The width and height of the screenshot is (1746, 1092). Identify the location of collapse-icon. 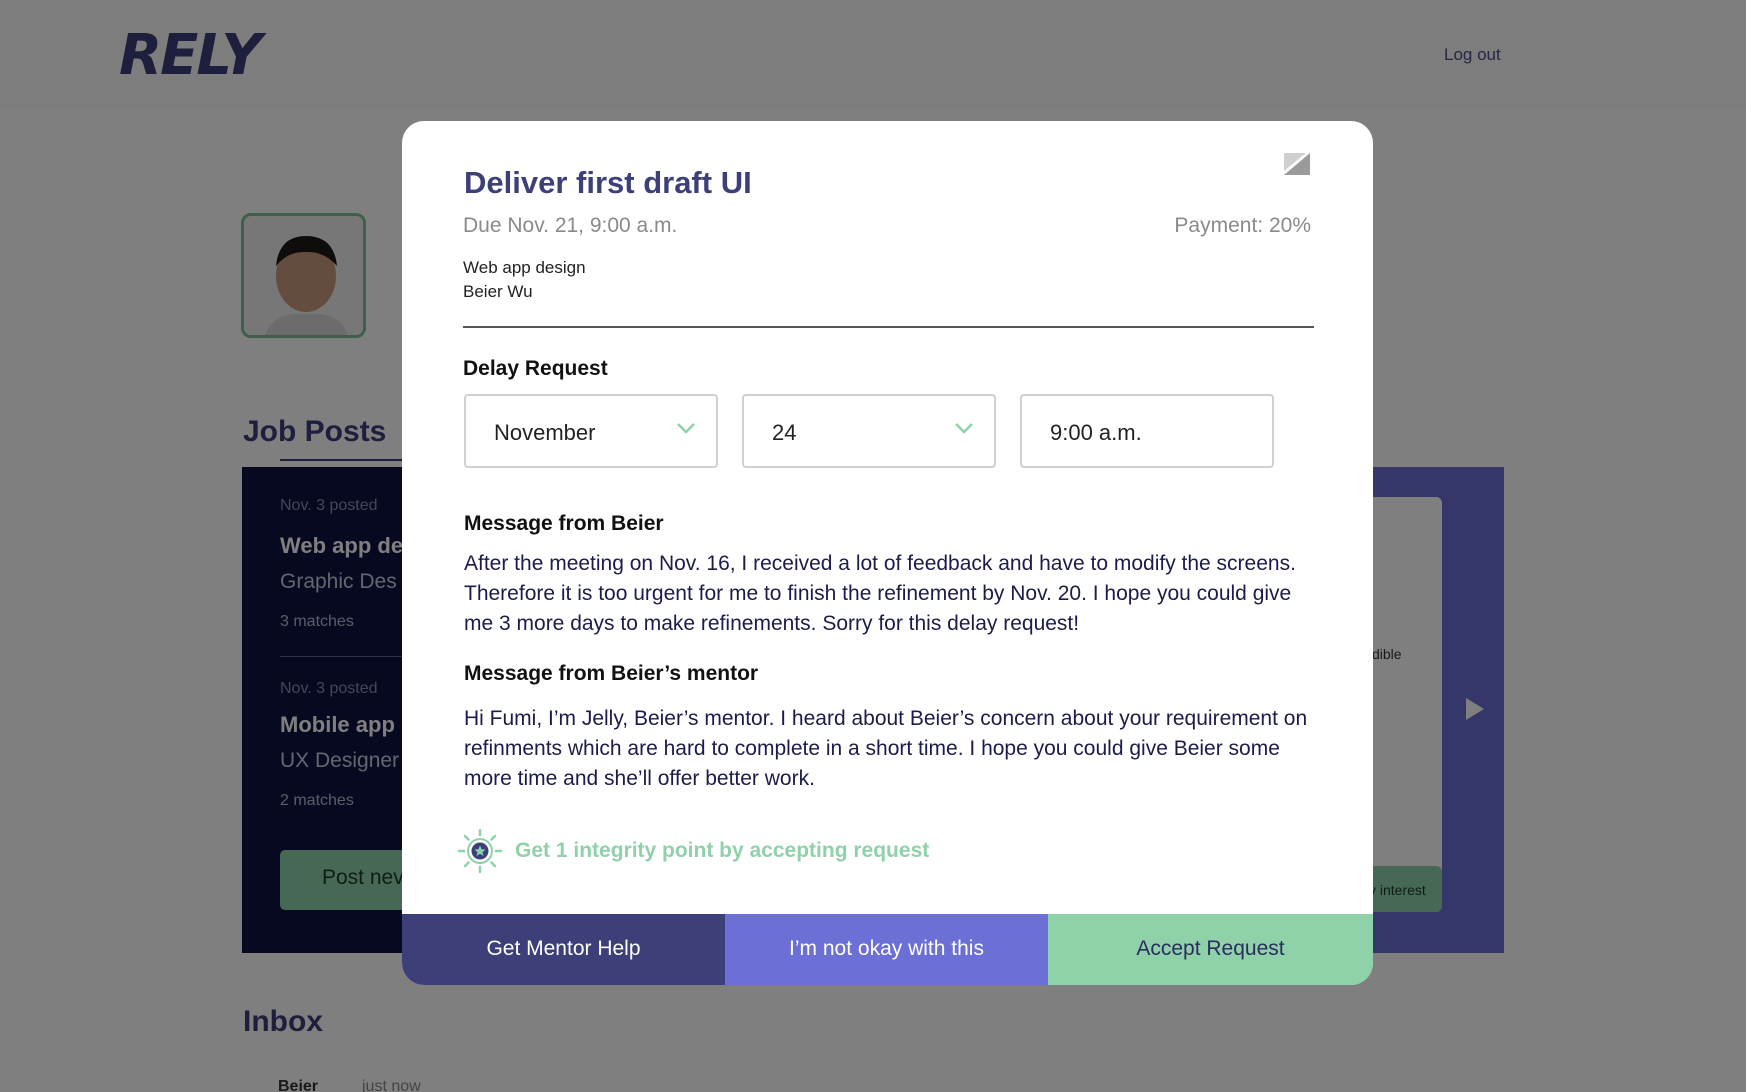
(1297, 164).